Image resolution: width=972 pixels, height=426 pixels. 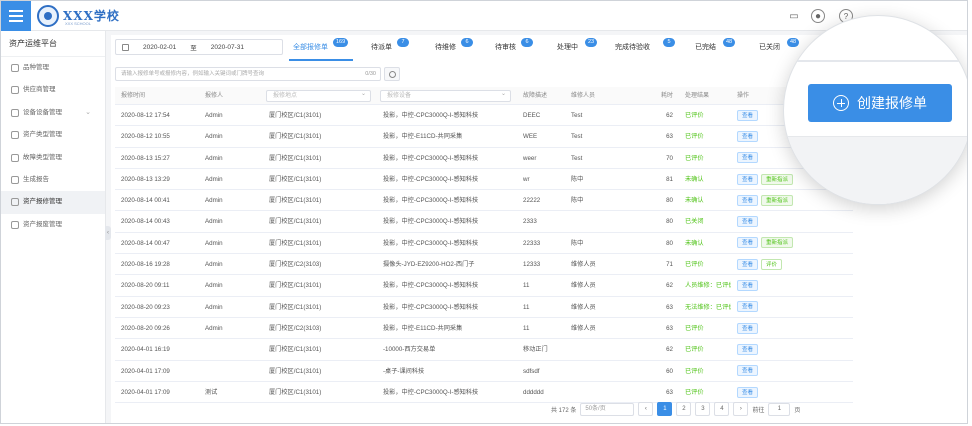 What do you see at coordinates (381, 47) in the screenshot?
I see `tab-label: 待派单` at bounding box center [381, 47].